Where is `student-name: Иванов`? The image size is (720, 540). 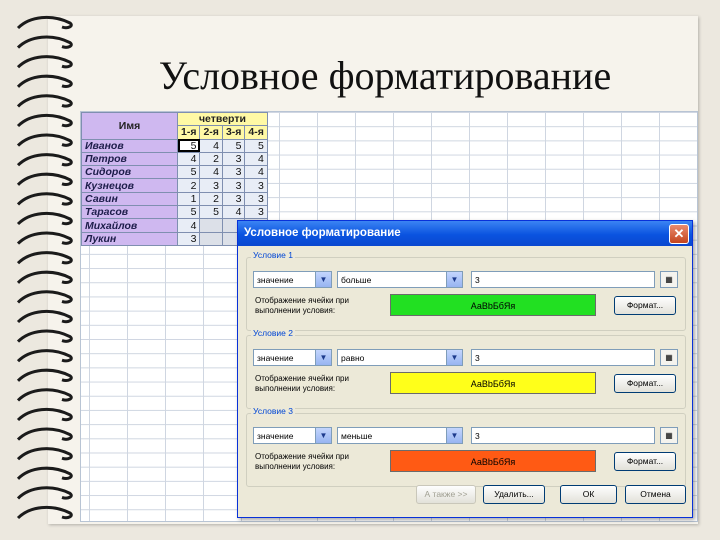
student-name: Иванов is located at coordinates (129, 145).